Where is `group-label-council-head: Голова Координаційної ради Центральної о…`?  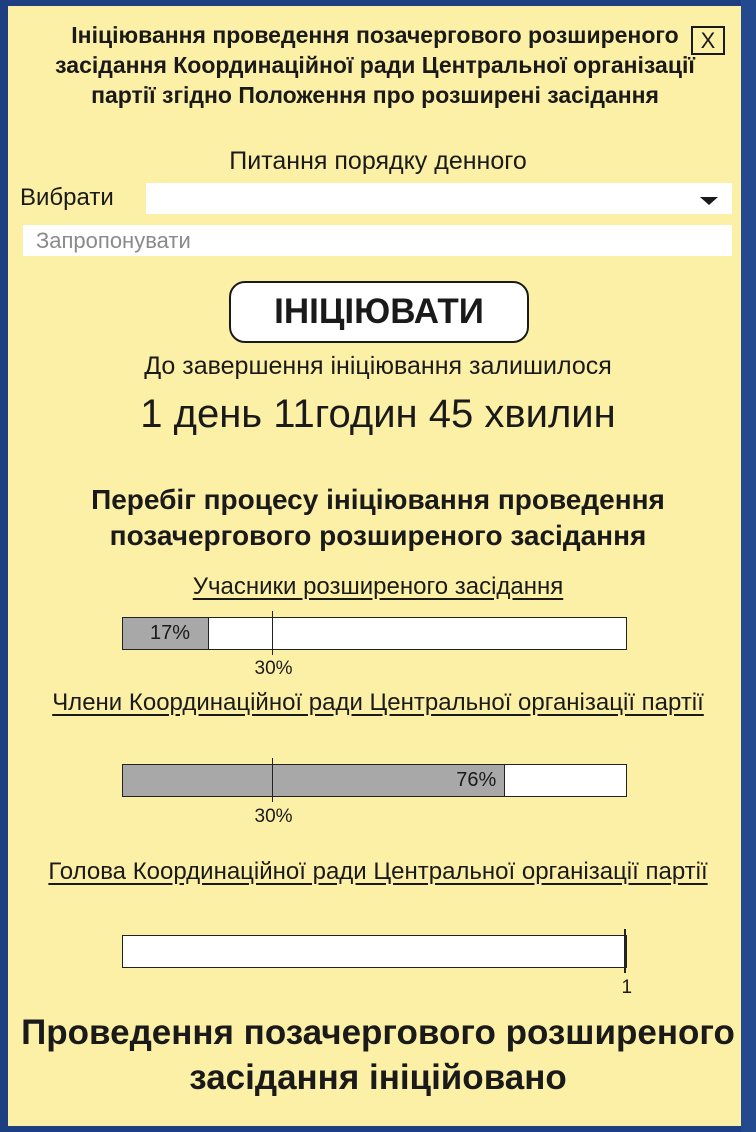 group-label-council-head: Голова Координаційної ради Центральної о… is located at coordinates (378, 871).